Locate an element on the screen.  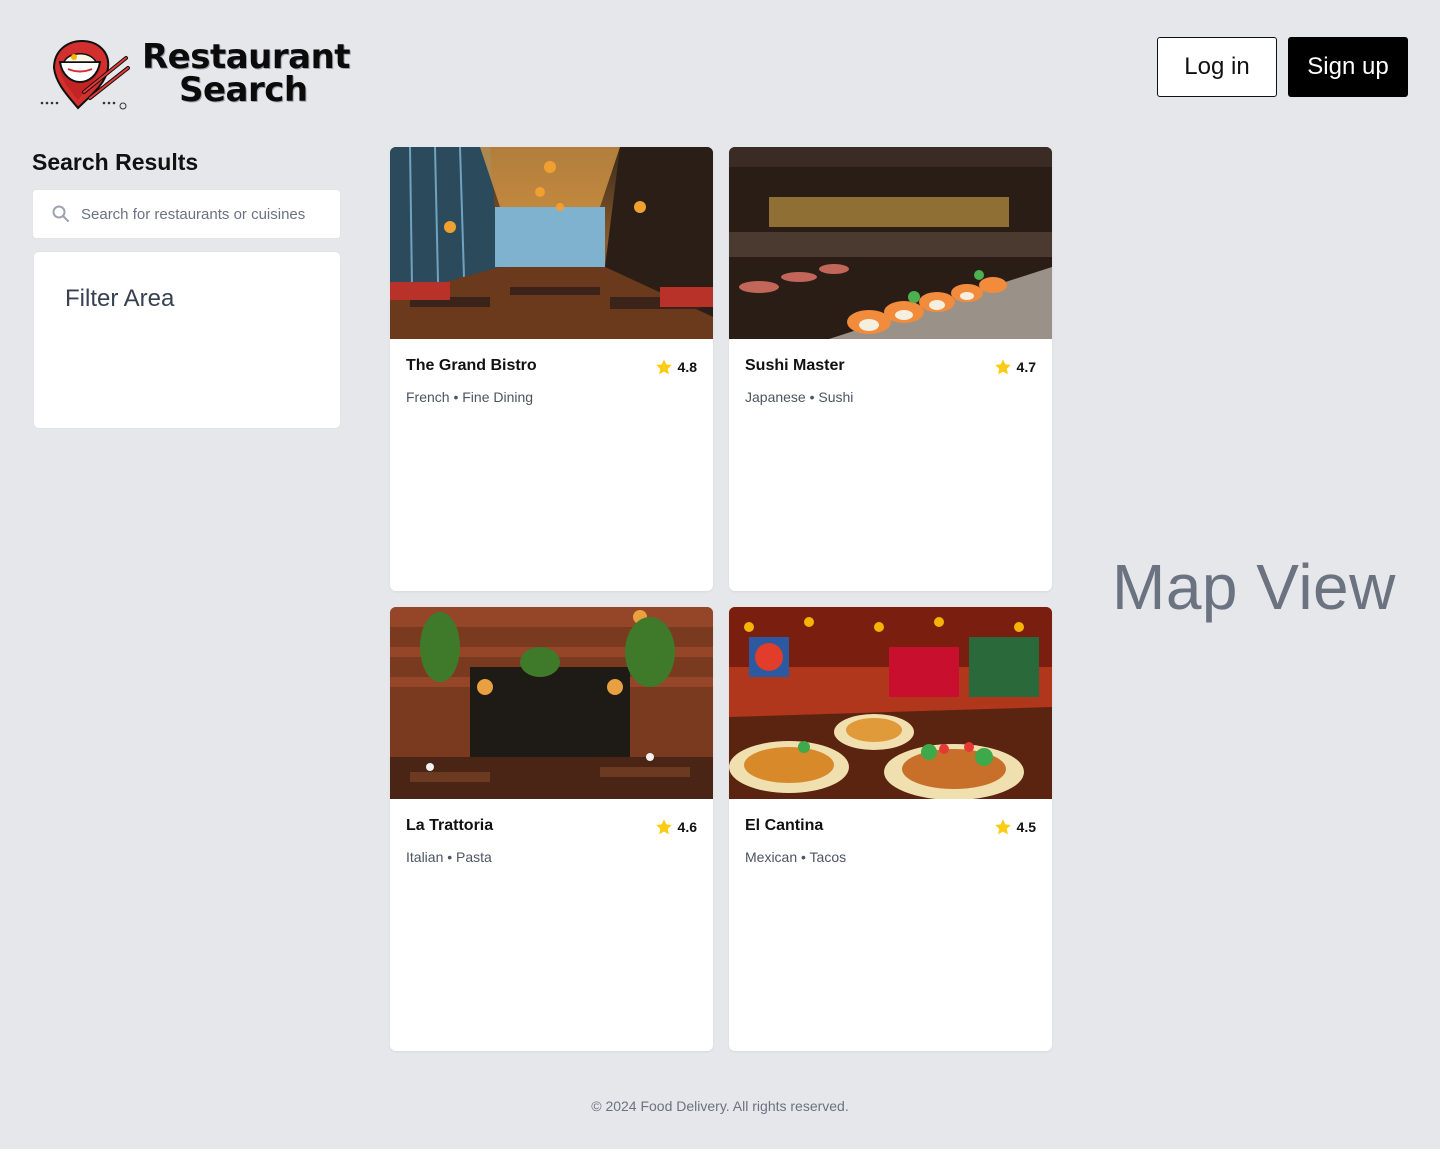
search-field is located at coordinates (186, 214).